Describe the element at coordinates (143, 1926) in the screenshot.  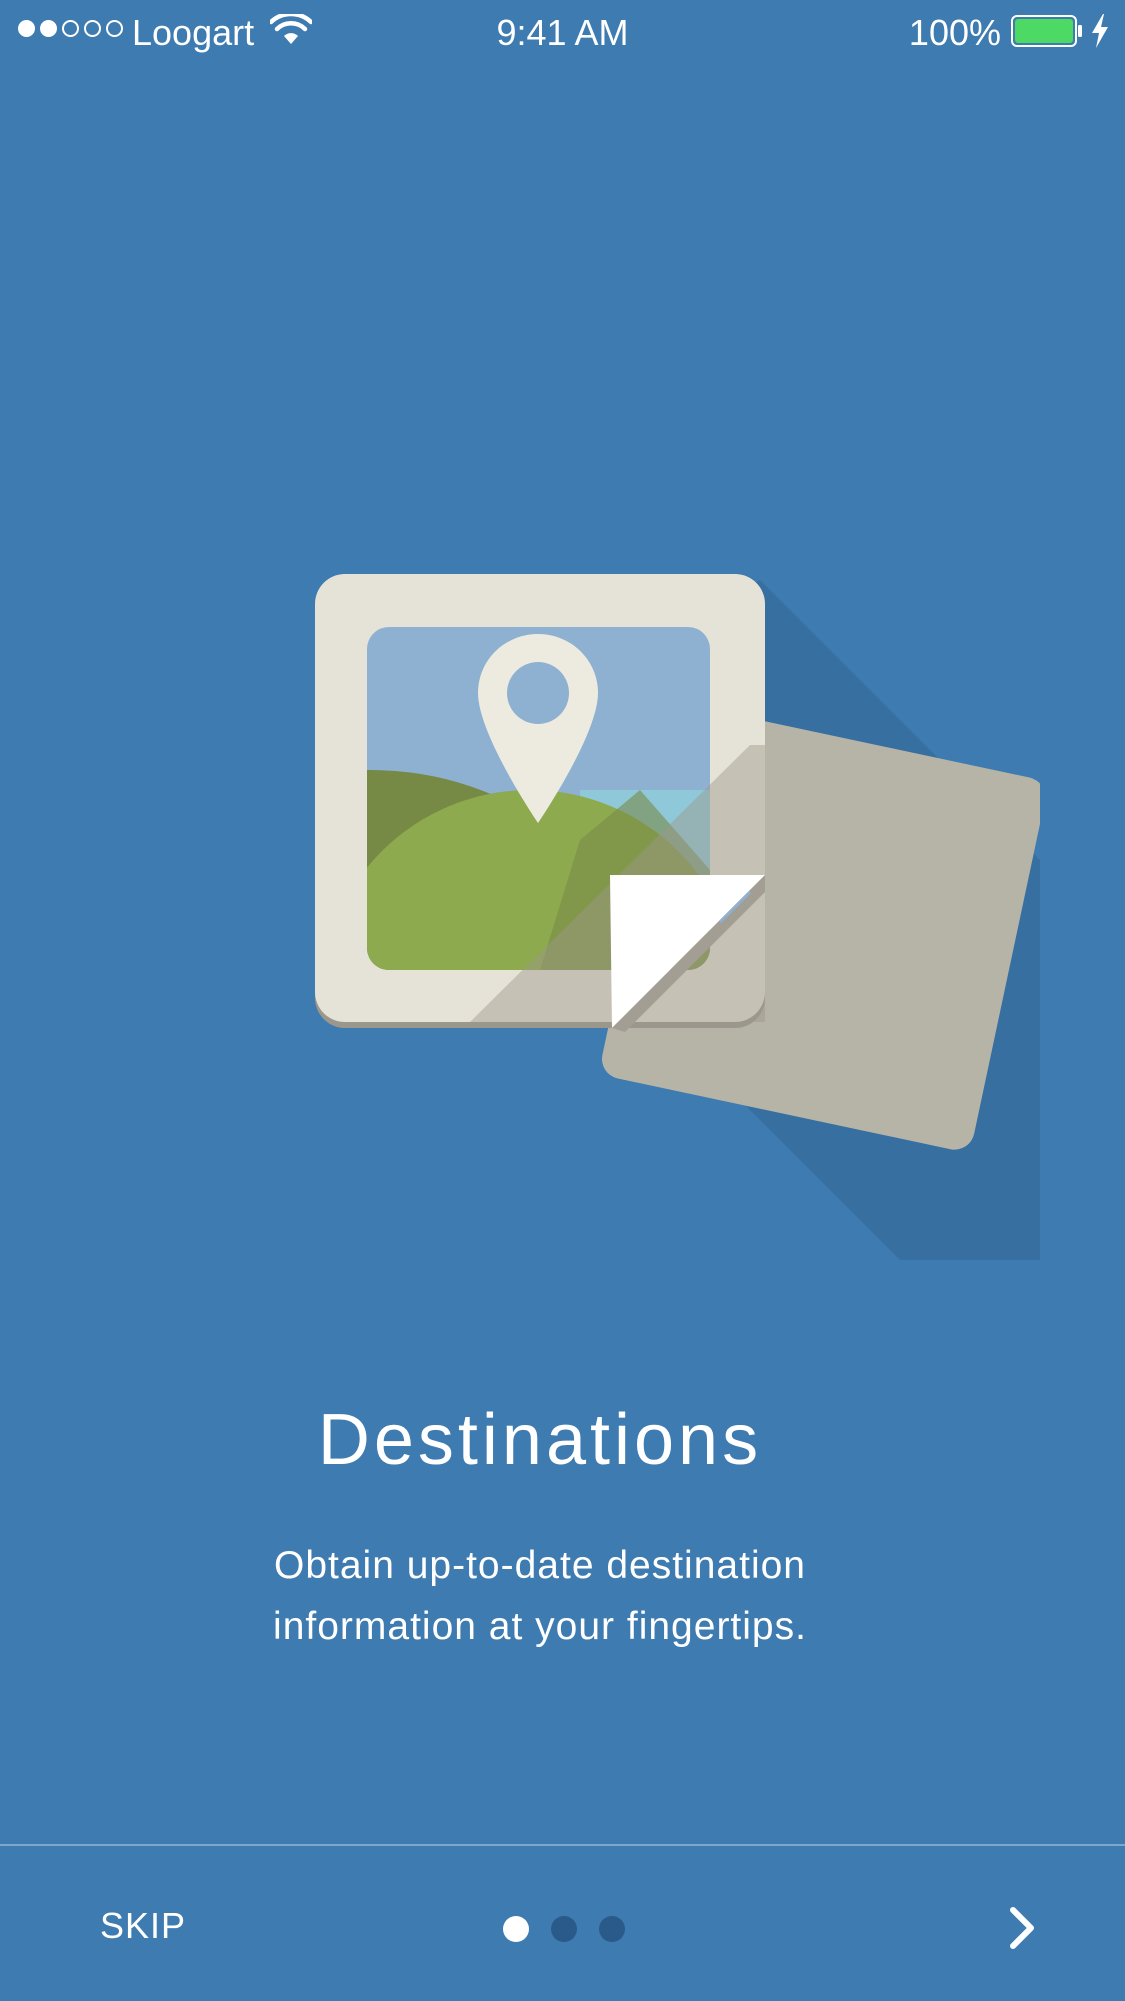
I see `skip-button: SKIP` at that location.